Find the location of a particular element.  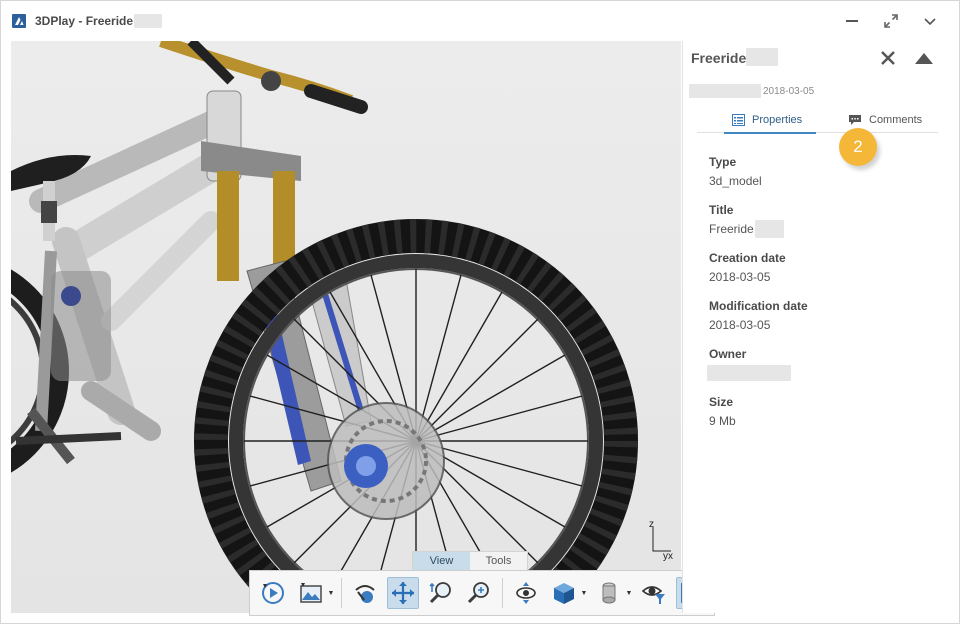

window-title: 3DPlay - Freeride is located at coordinates (99, 21).